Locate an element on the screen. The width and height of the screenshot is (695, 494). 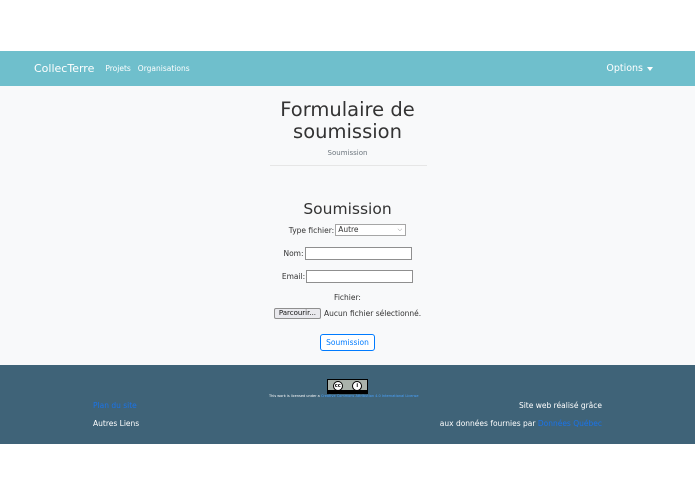
nom-input is located at coordinates (358, 253).